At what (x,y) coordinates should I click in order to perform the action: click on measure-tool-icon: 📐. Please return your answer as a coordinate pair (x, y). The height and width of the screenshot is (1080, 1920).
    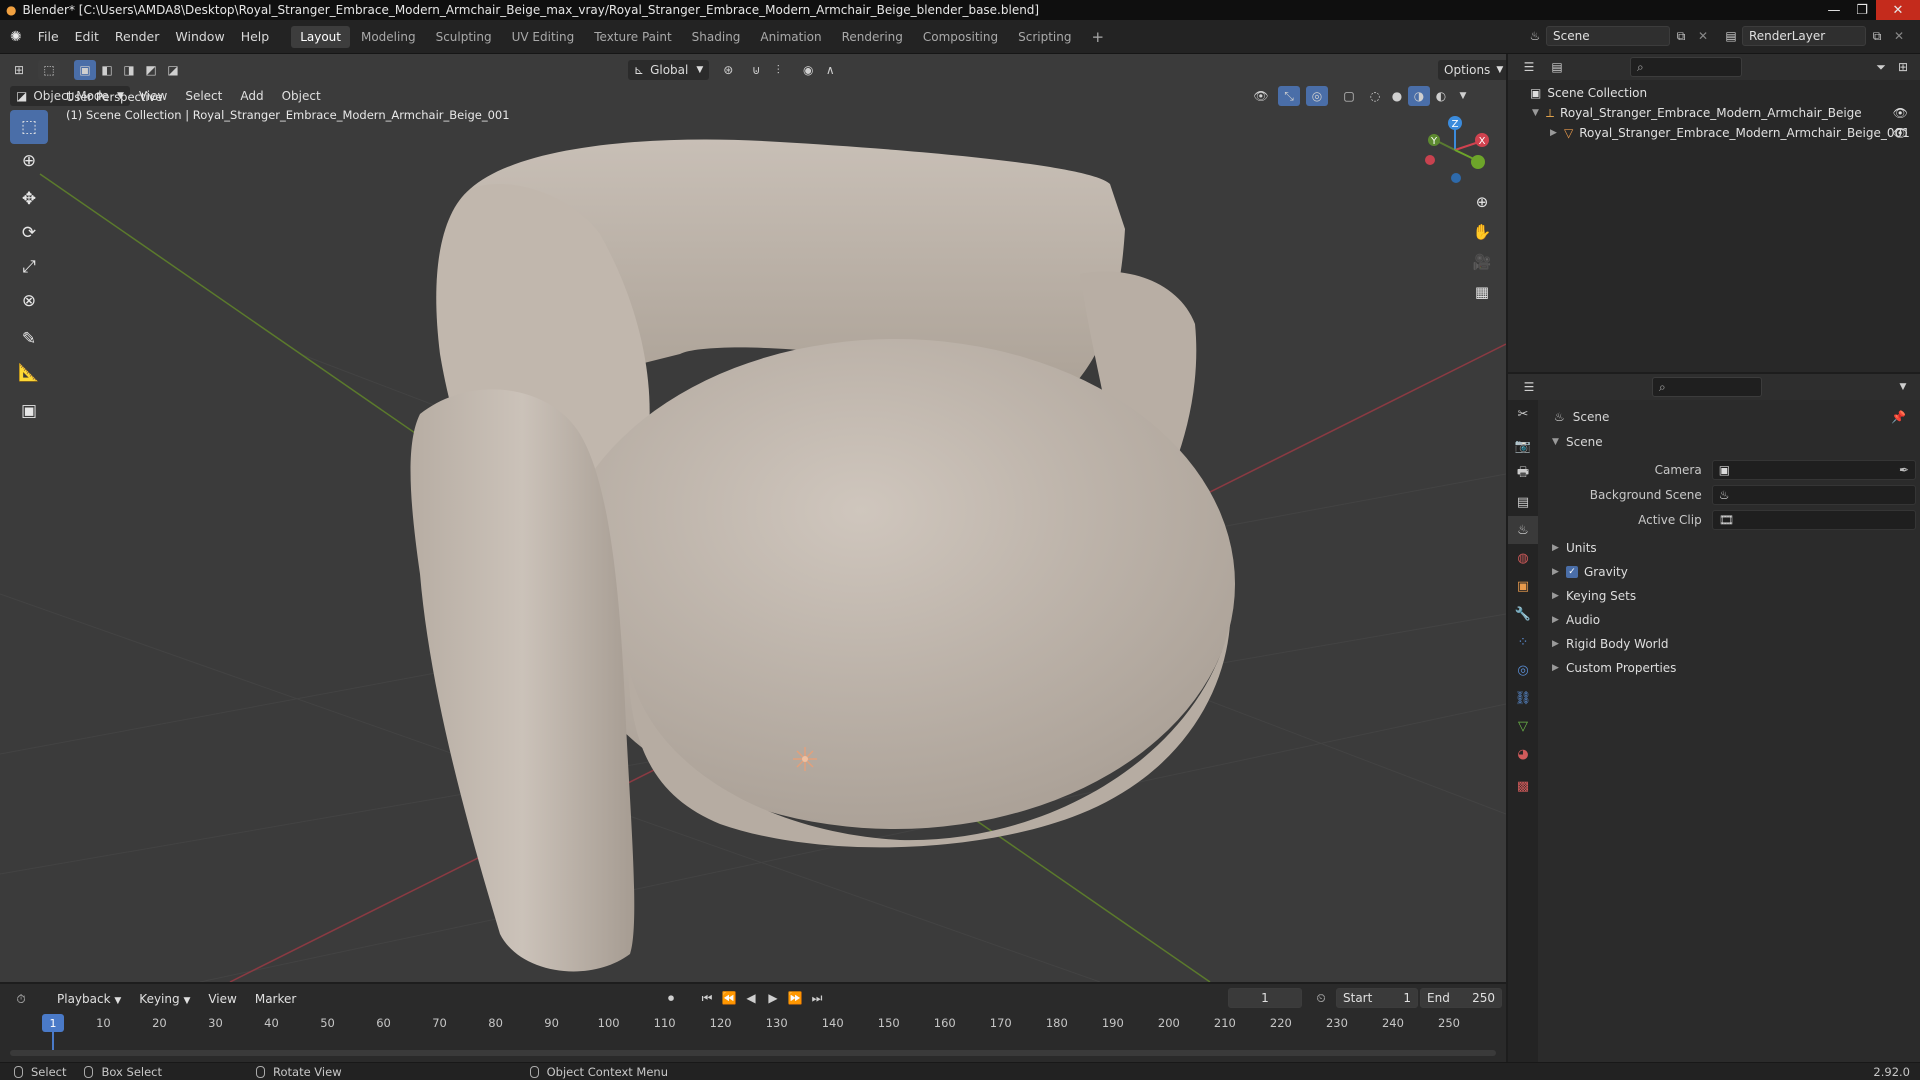
    Looking at the image, I should click on (29, 373).